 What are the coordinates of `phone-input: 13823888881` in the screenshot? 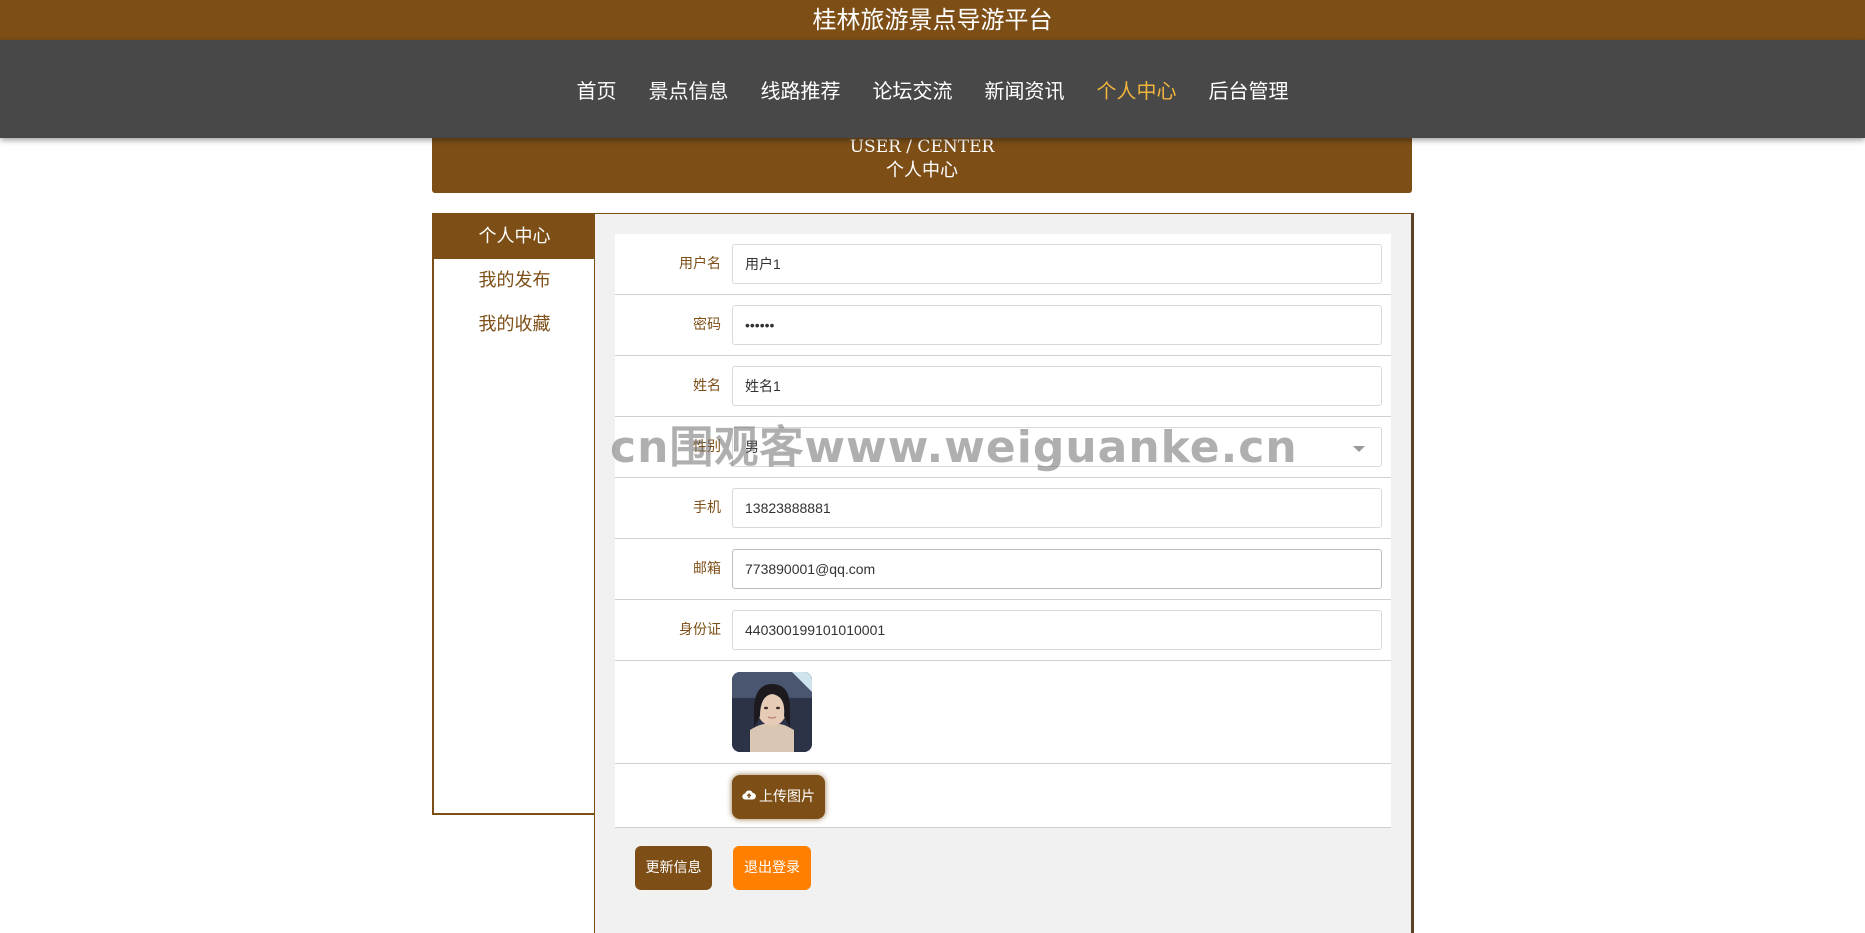 It's located at (1057, 508).